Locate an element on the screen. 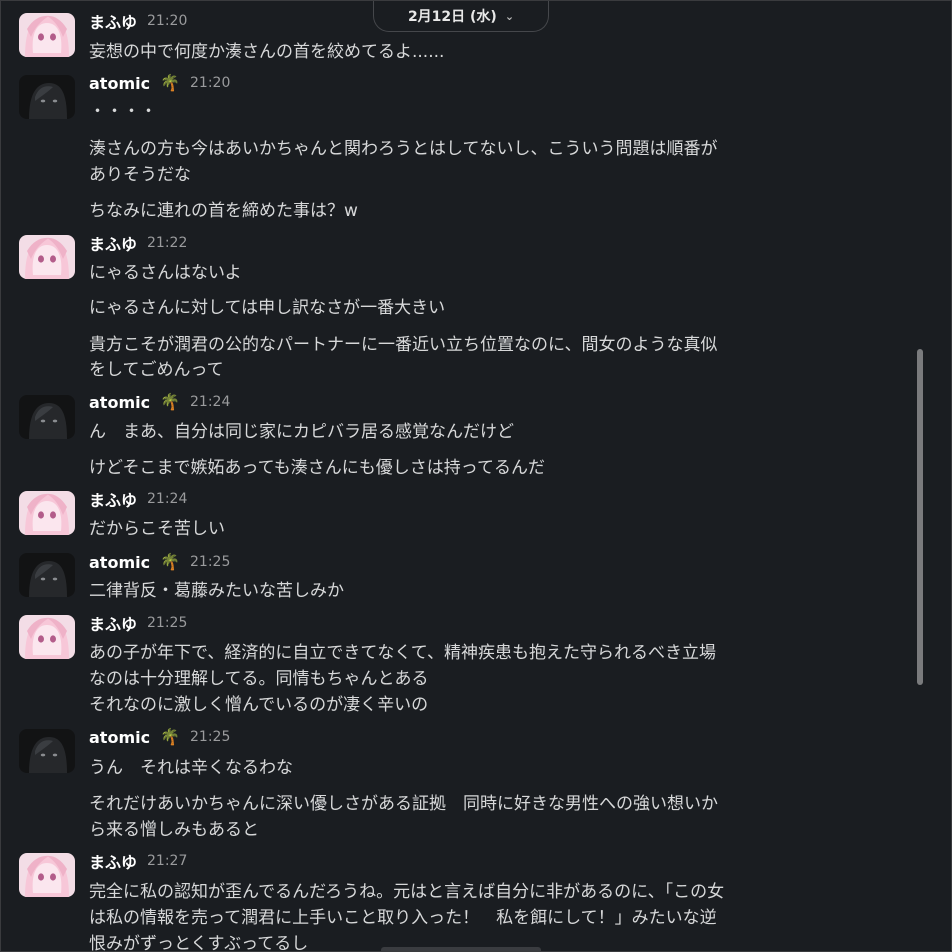  timestamp: 21:22 is located at coordinates (167, 243).